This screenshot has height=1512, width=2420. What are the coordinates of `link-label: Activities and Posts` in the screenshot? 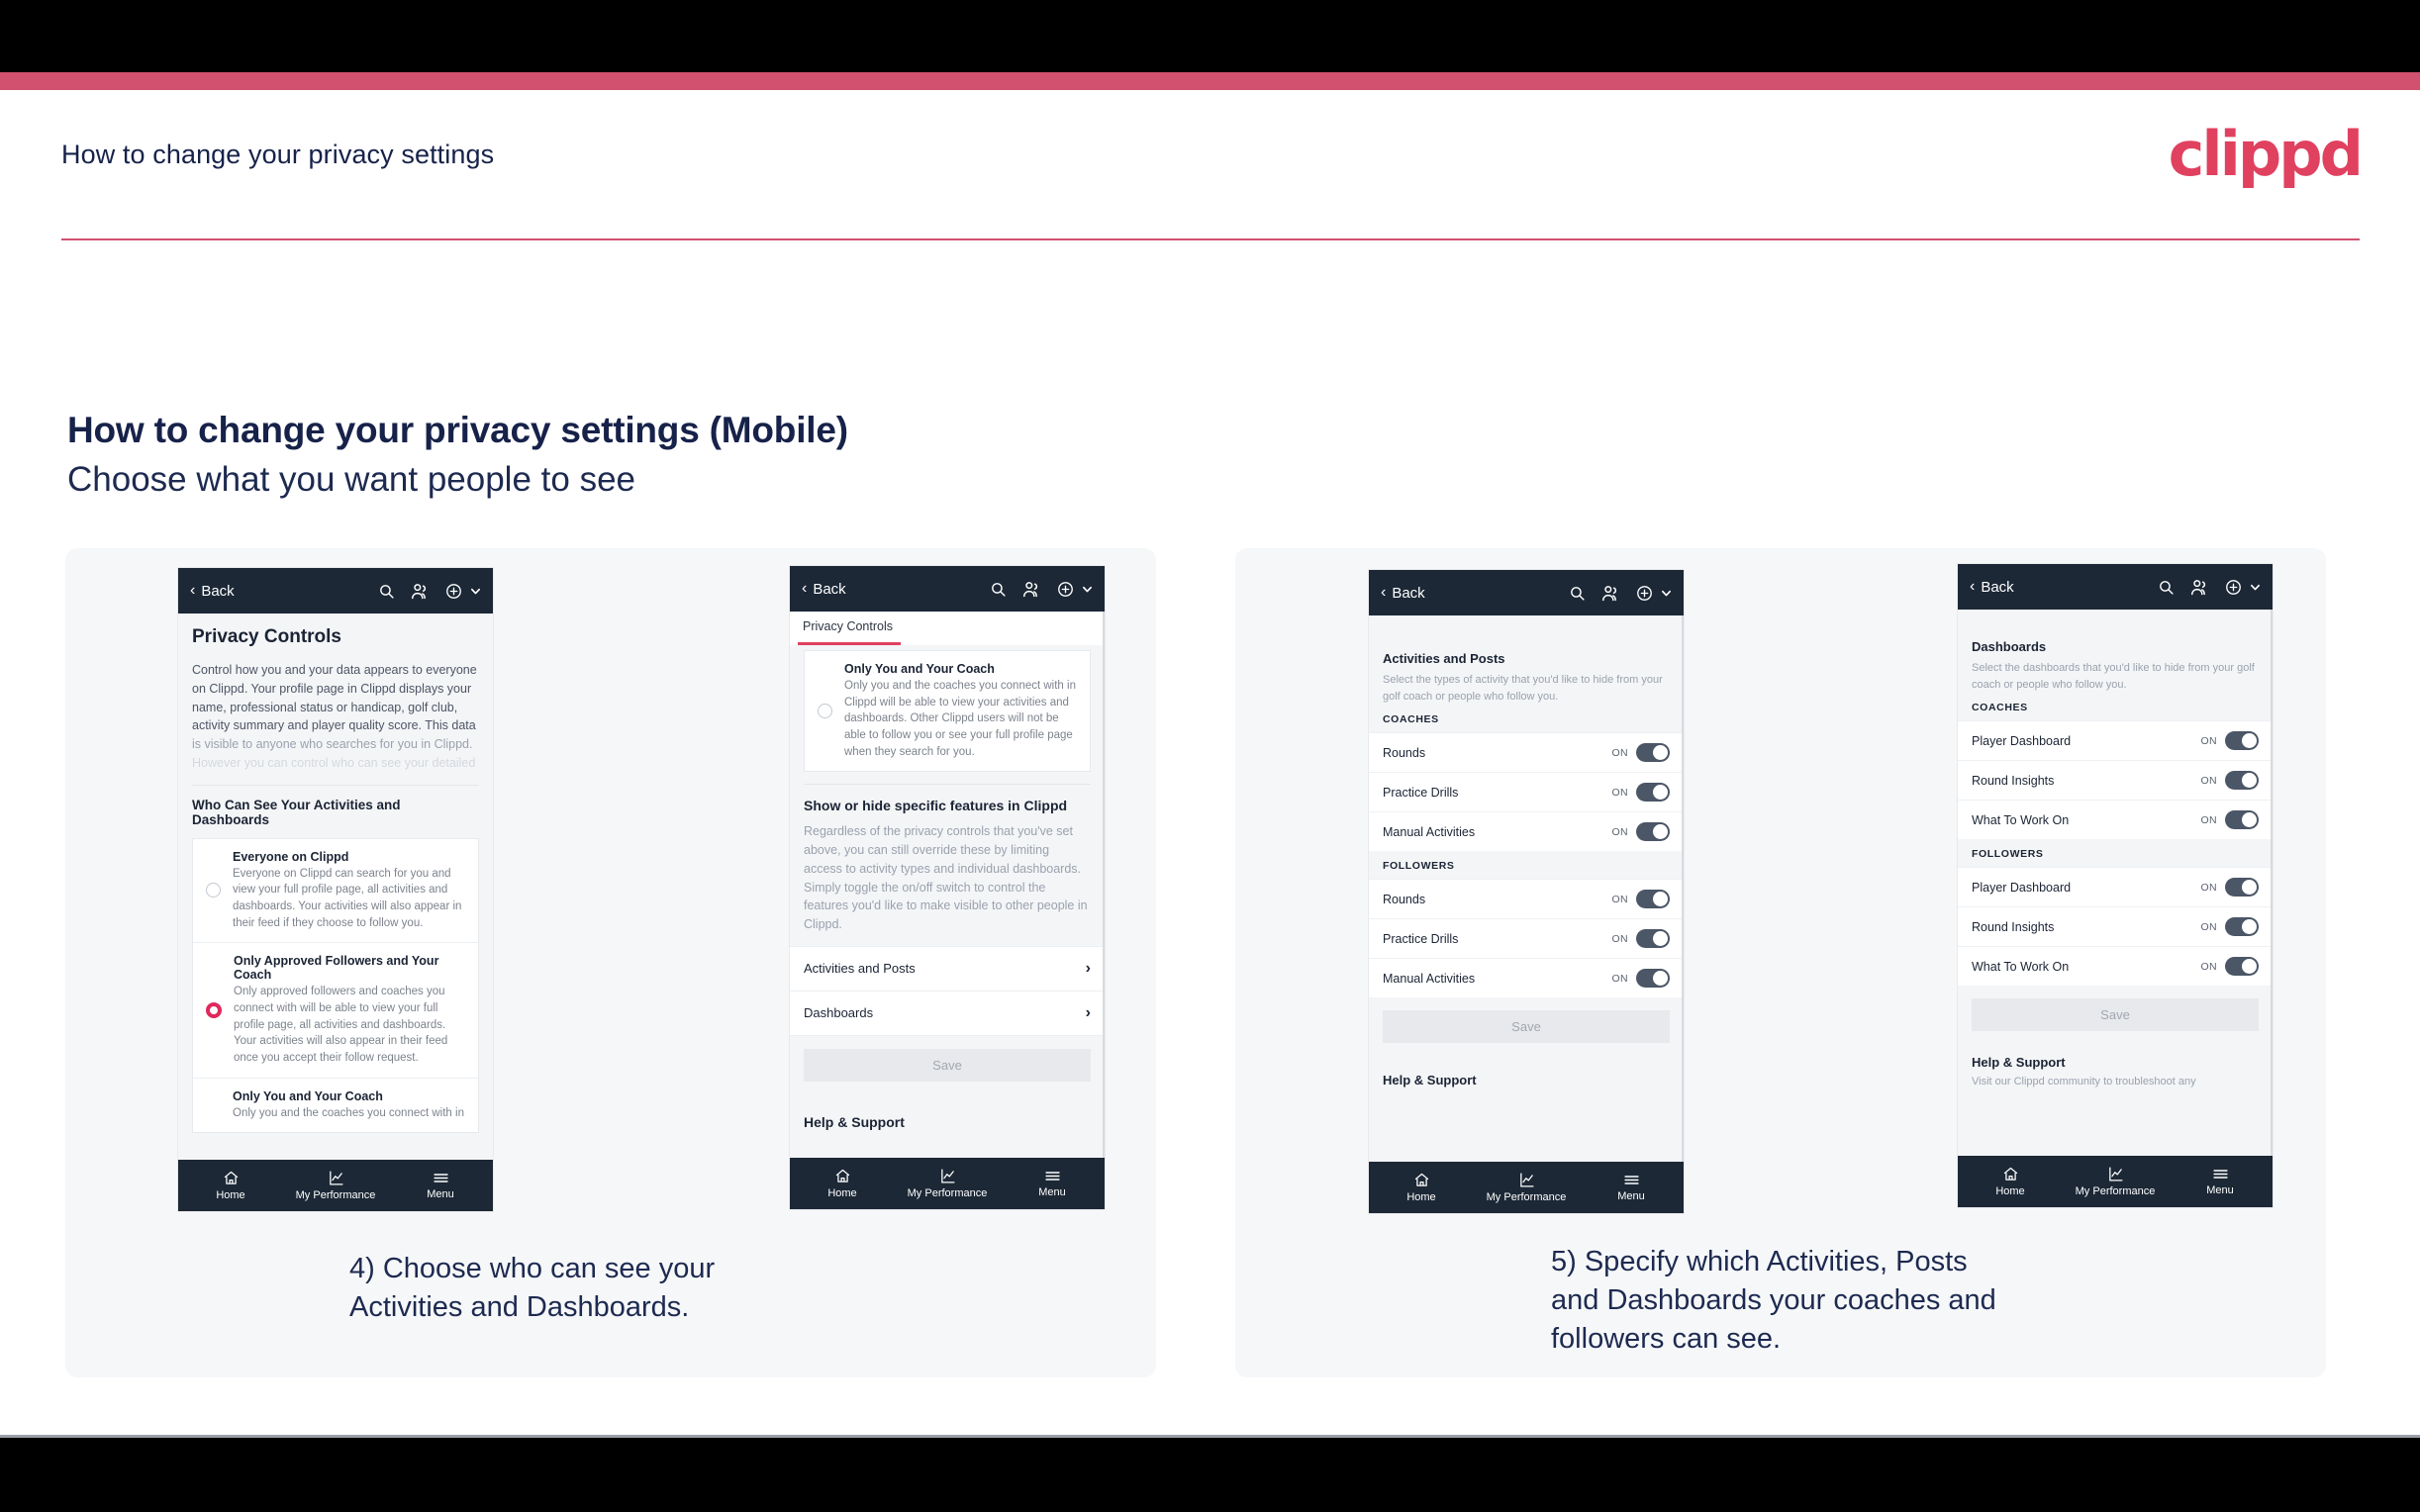 It's located at (860, 969).